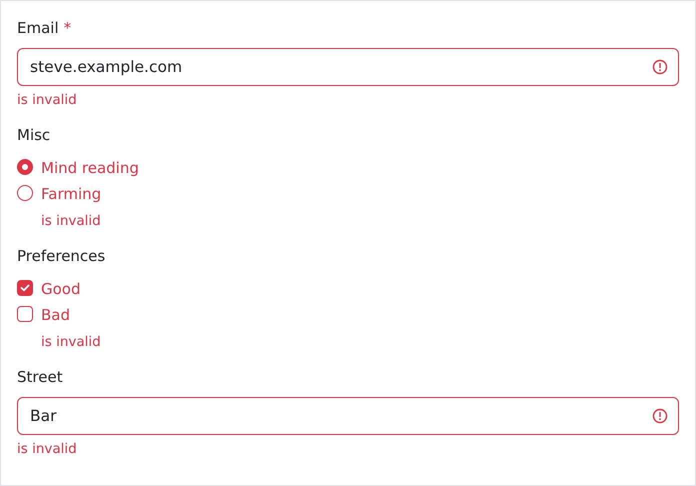 The image size is (696, 486). I want to click on field-label: Misc, so click(33, 135).